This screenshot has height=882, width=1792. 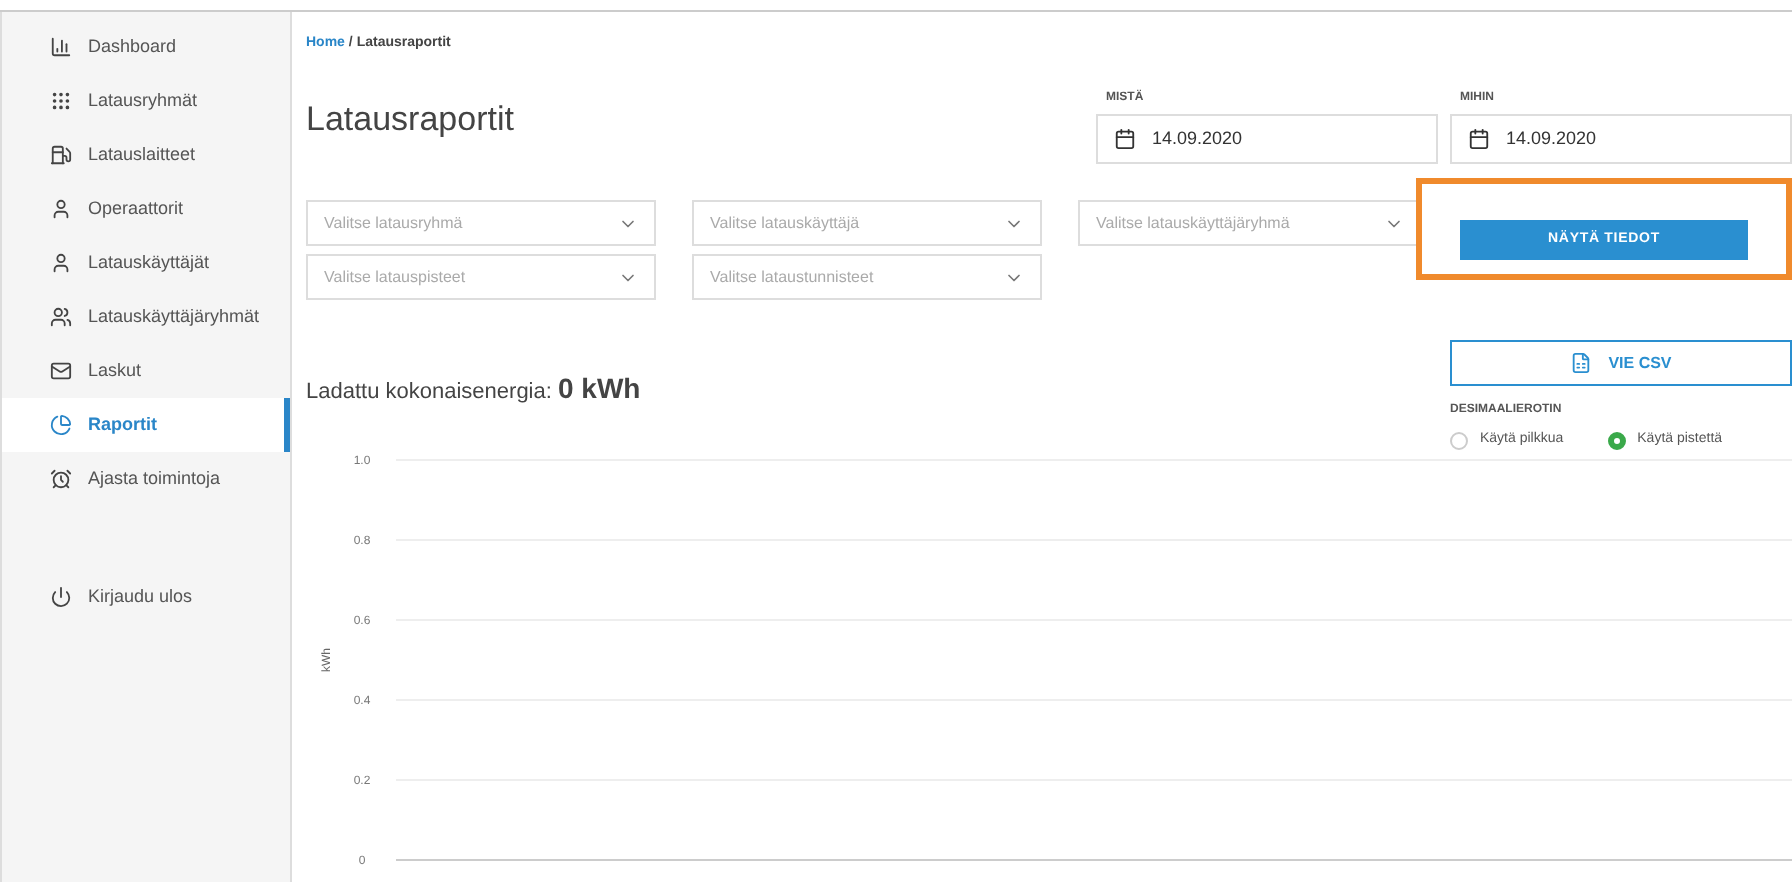 What do you see at coordinates (146, 155) in the screenshot?
I see `sidebar-item: Latauslaitteet` at bounding box center [146, 155].